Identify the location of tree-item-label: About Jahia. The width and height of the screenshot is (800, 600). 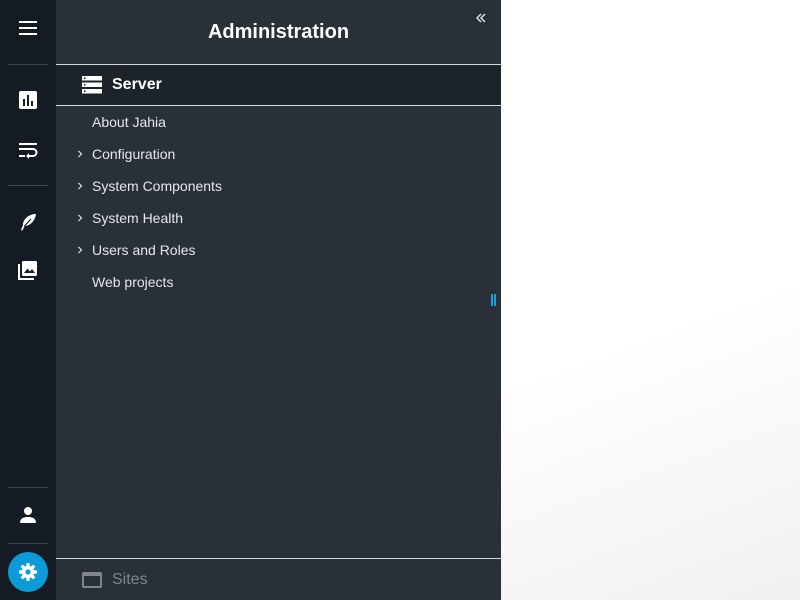
(129, 122).